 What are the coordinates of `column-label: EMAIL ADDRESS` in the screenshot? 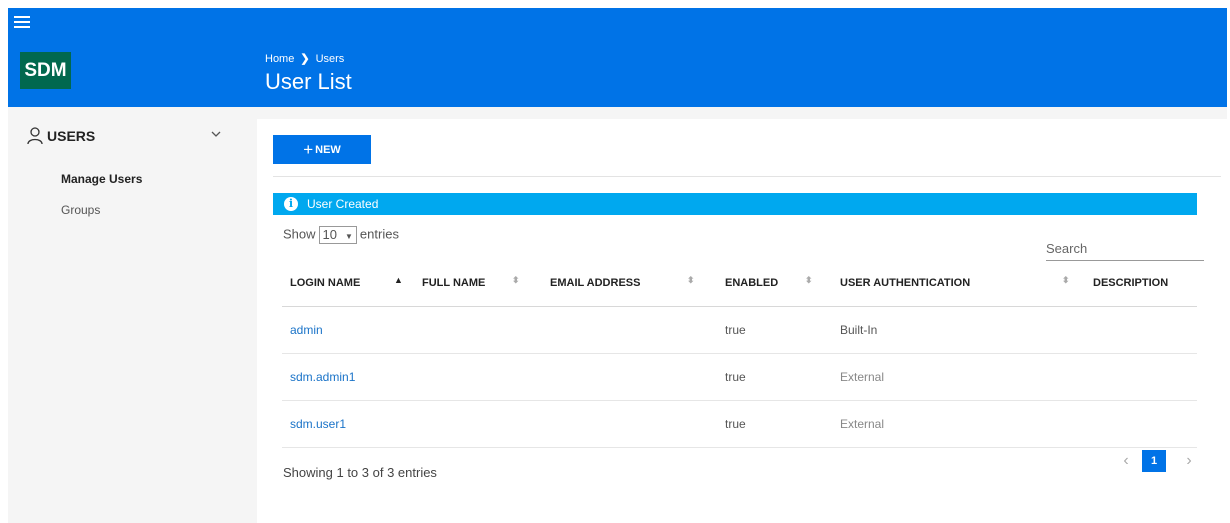 It's located at (595, 282).